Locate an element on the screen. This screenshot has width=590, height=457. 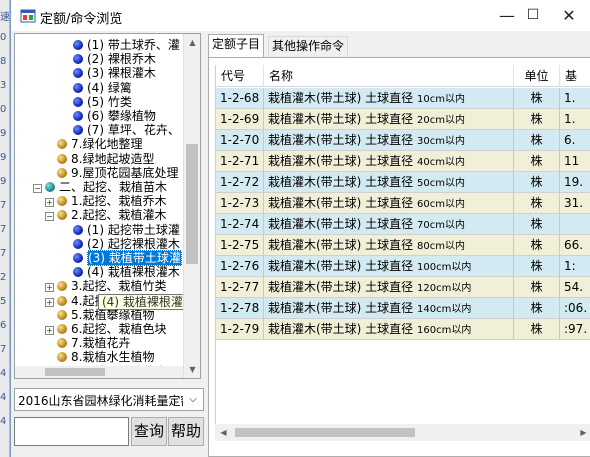
tree-vertical-scrollbar: ▲ ▼ is located at coordinates (191, 206).